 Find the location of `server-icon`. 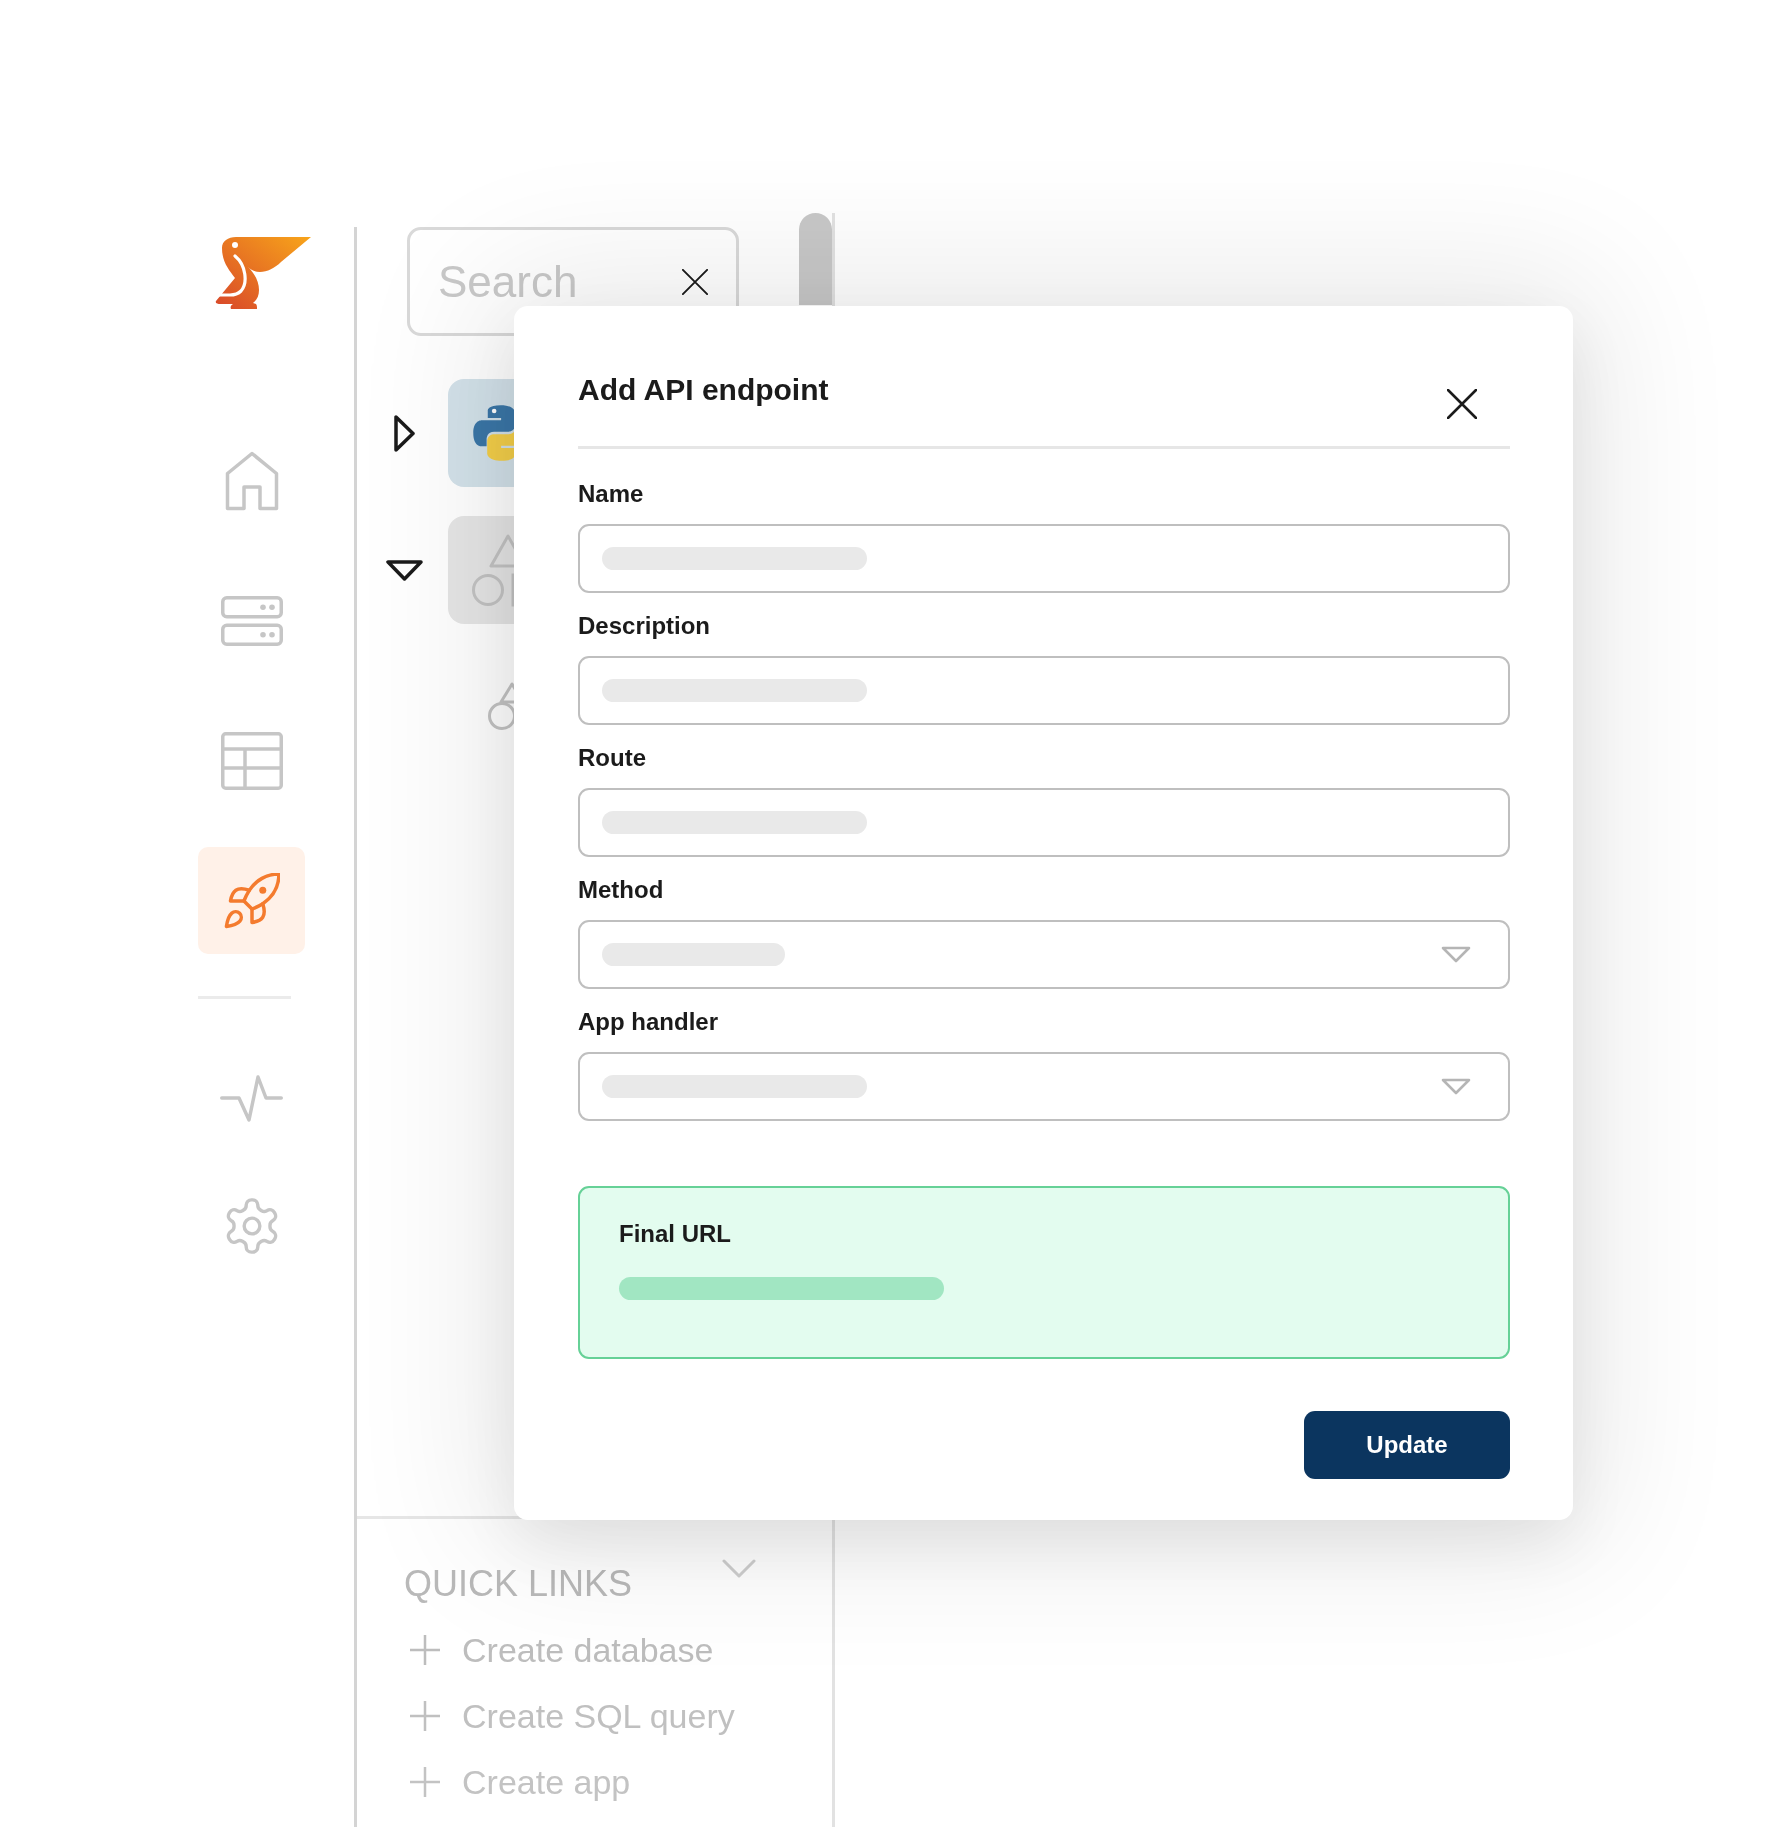

server-icon is located at coordinates (251, 620).